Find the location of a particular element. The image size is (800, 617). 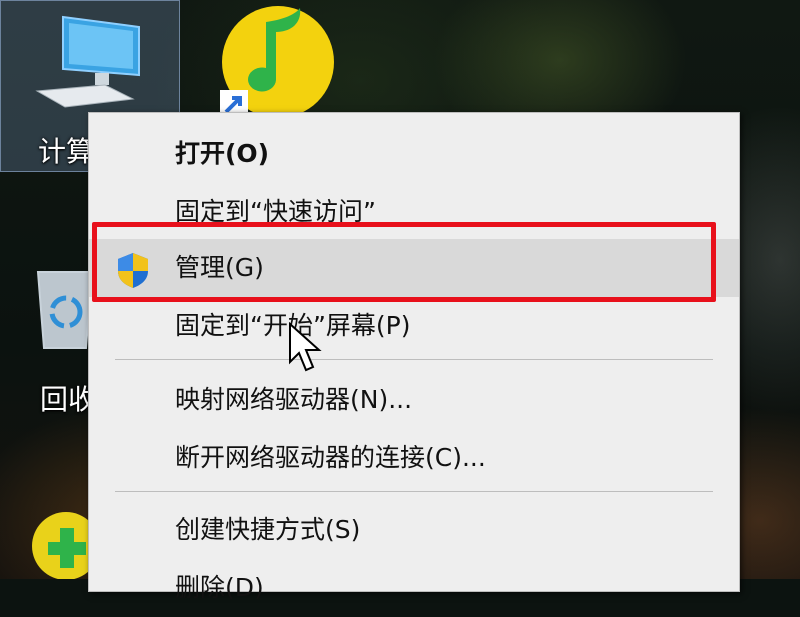

desktop-icon-label: 计算 is located at coordinates (66, 151).